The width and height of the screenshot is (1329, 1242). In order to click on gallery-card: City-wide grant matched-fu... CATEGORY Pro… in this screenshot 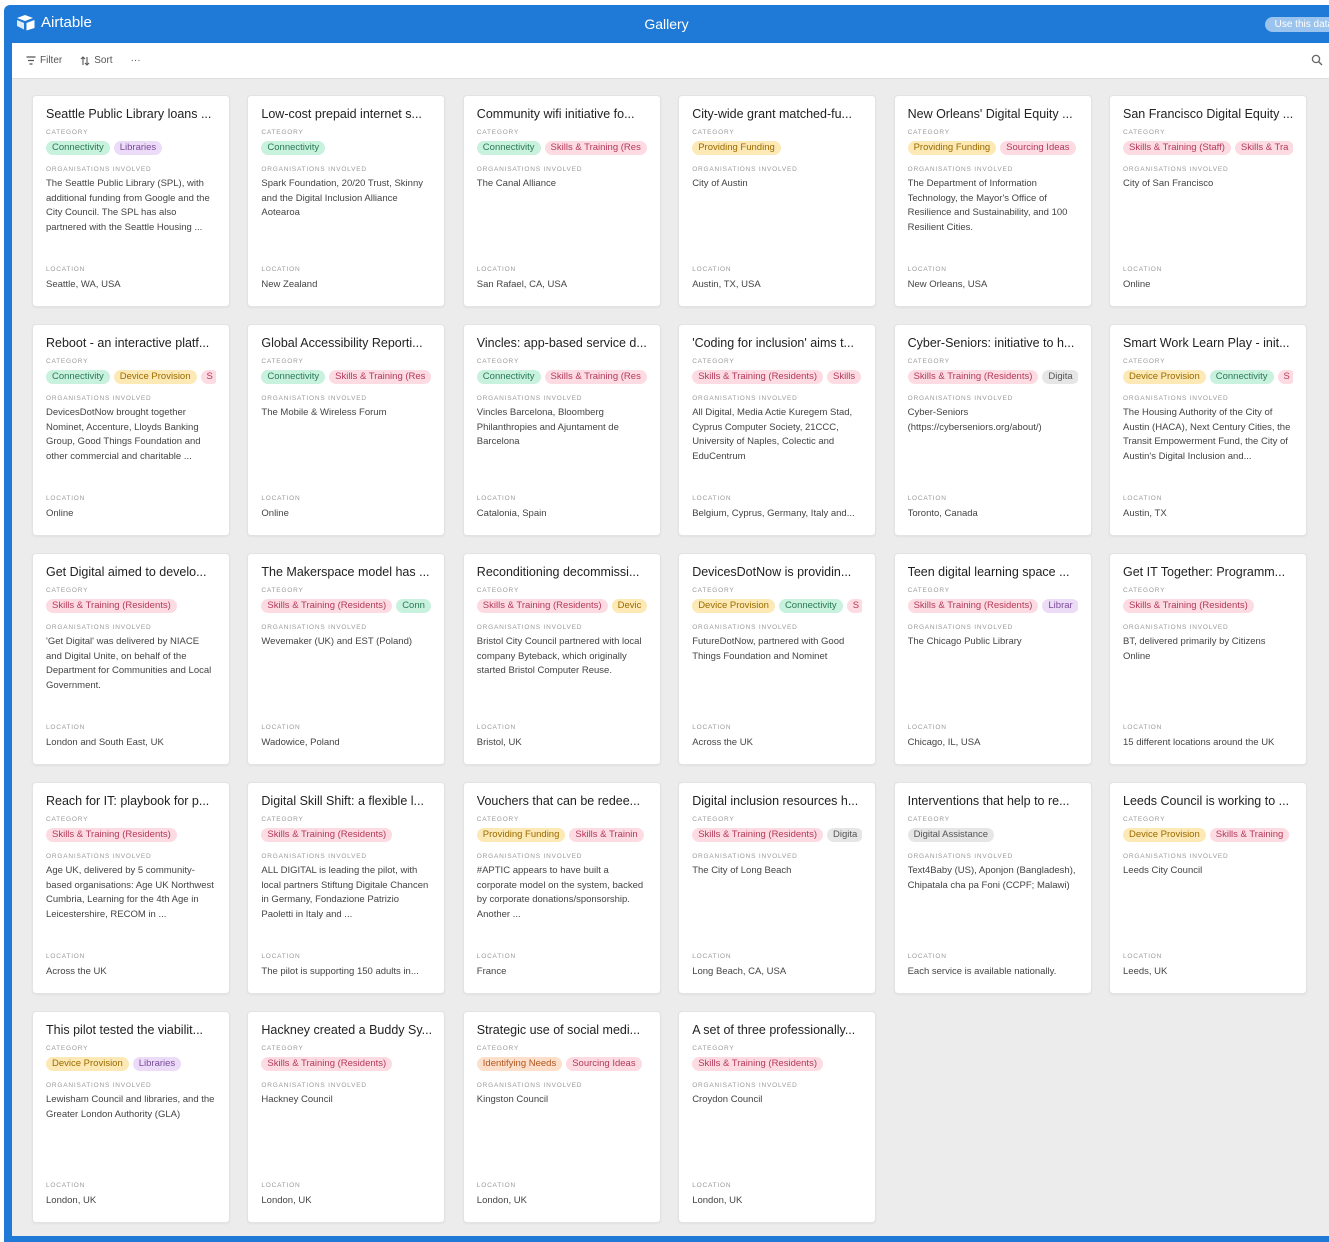, I will do `click(777, 201)`.